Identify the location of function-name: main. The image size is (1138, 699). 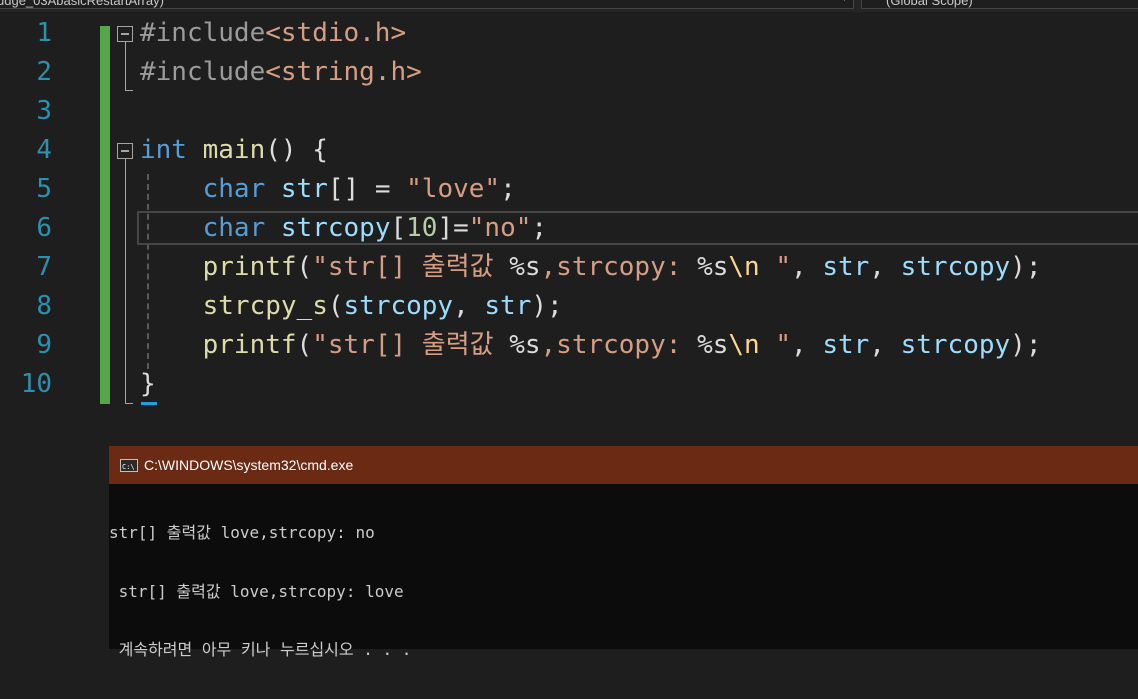
(234, 150).